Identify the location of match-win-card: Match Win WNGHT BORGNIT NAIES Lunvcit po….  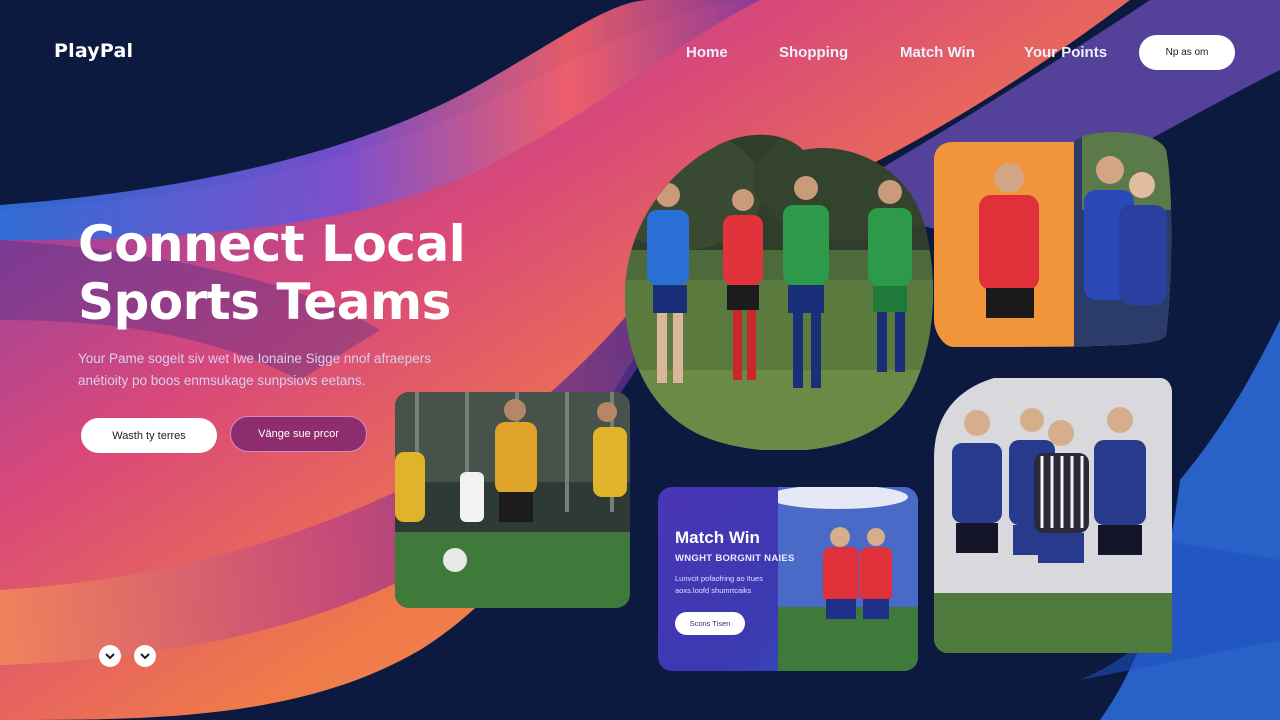
(788, 579).